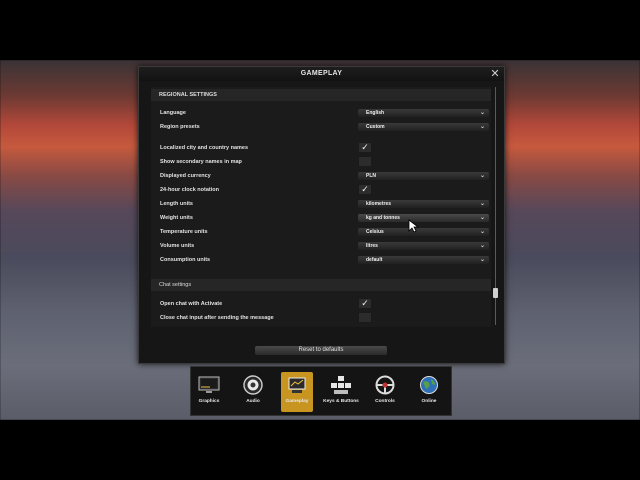  Describe the element at coordinates (204, 148) in the screenshot. I see `localized-names-label: Localized city and country names` at that location.